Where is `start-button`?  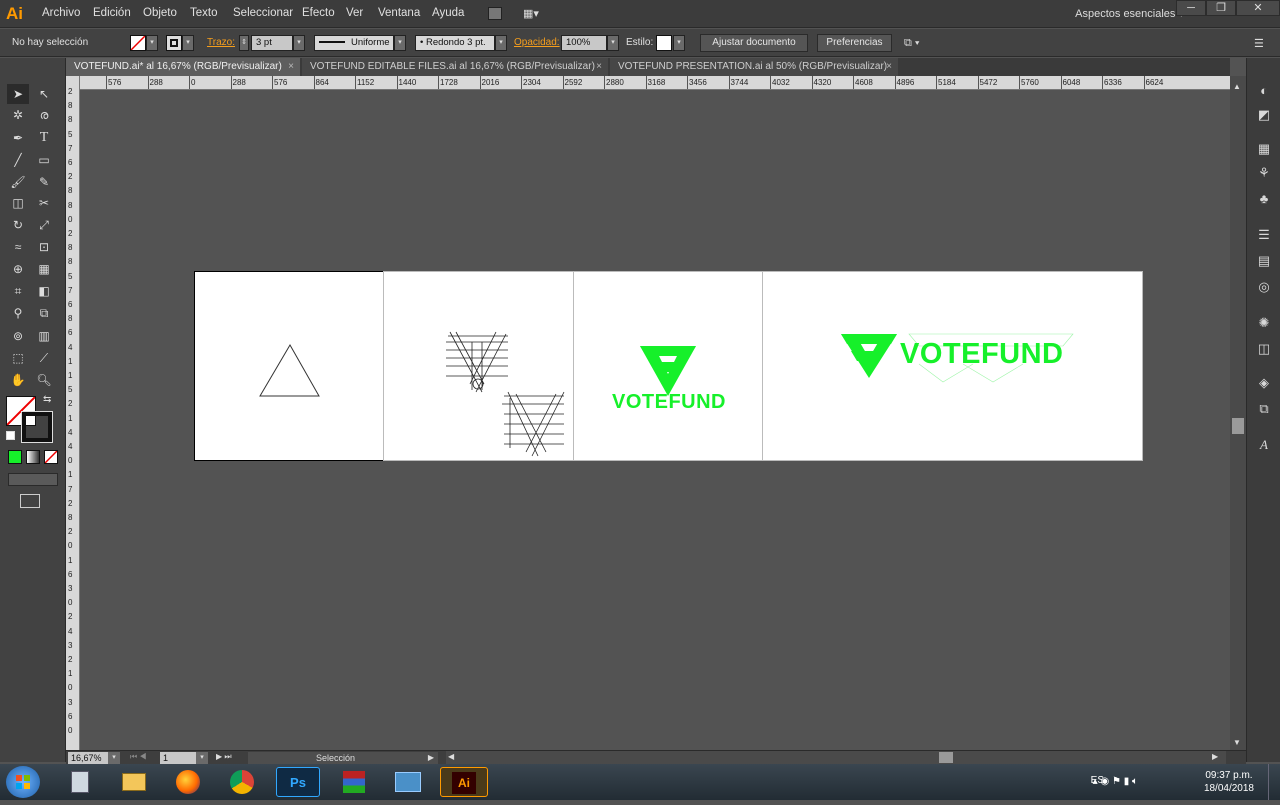 start-button is located at coordinates (23, 782).